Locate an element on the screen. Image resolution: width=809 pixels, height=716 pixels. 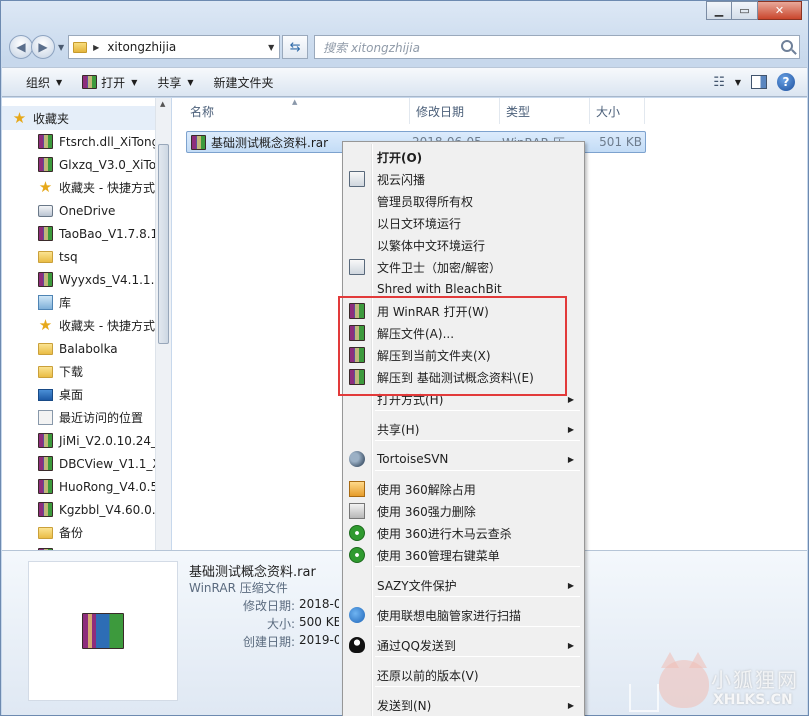
organize-button: 组织 ▼ is located at coordinates (37, 82).